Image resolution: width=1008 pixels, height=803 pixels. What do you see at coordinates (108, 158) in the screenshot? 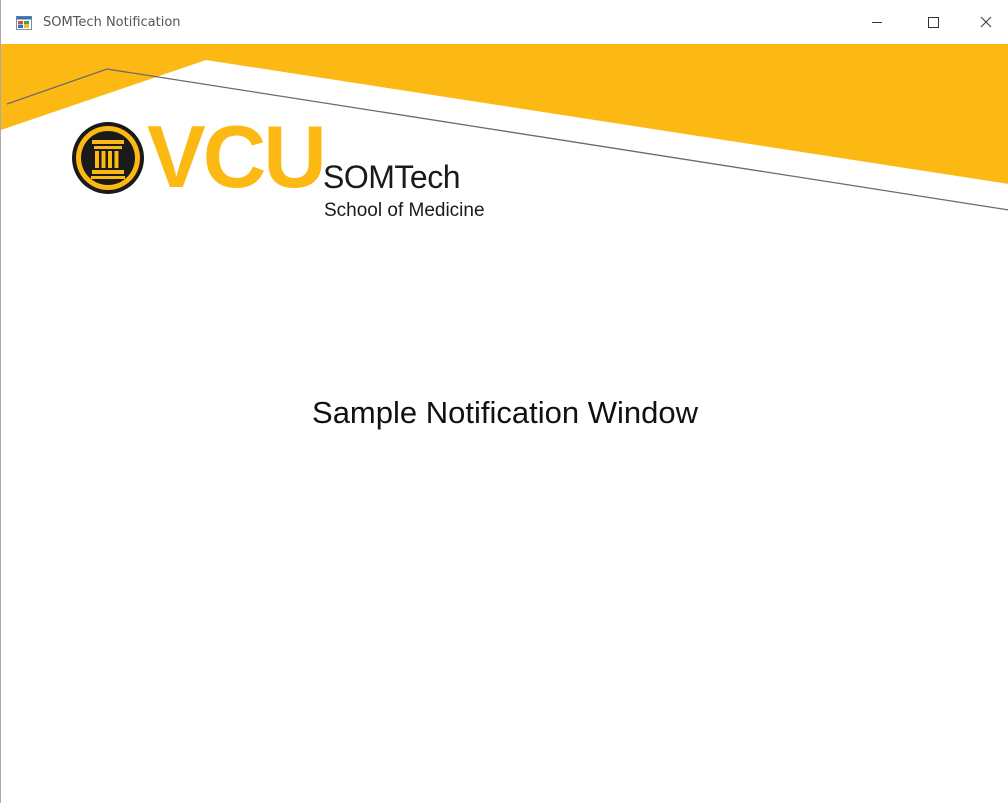
I see `vcu-seal-icon` at bounding box center [108, 158].